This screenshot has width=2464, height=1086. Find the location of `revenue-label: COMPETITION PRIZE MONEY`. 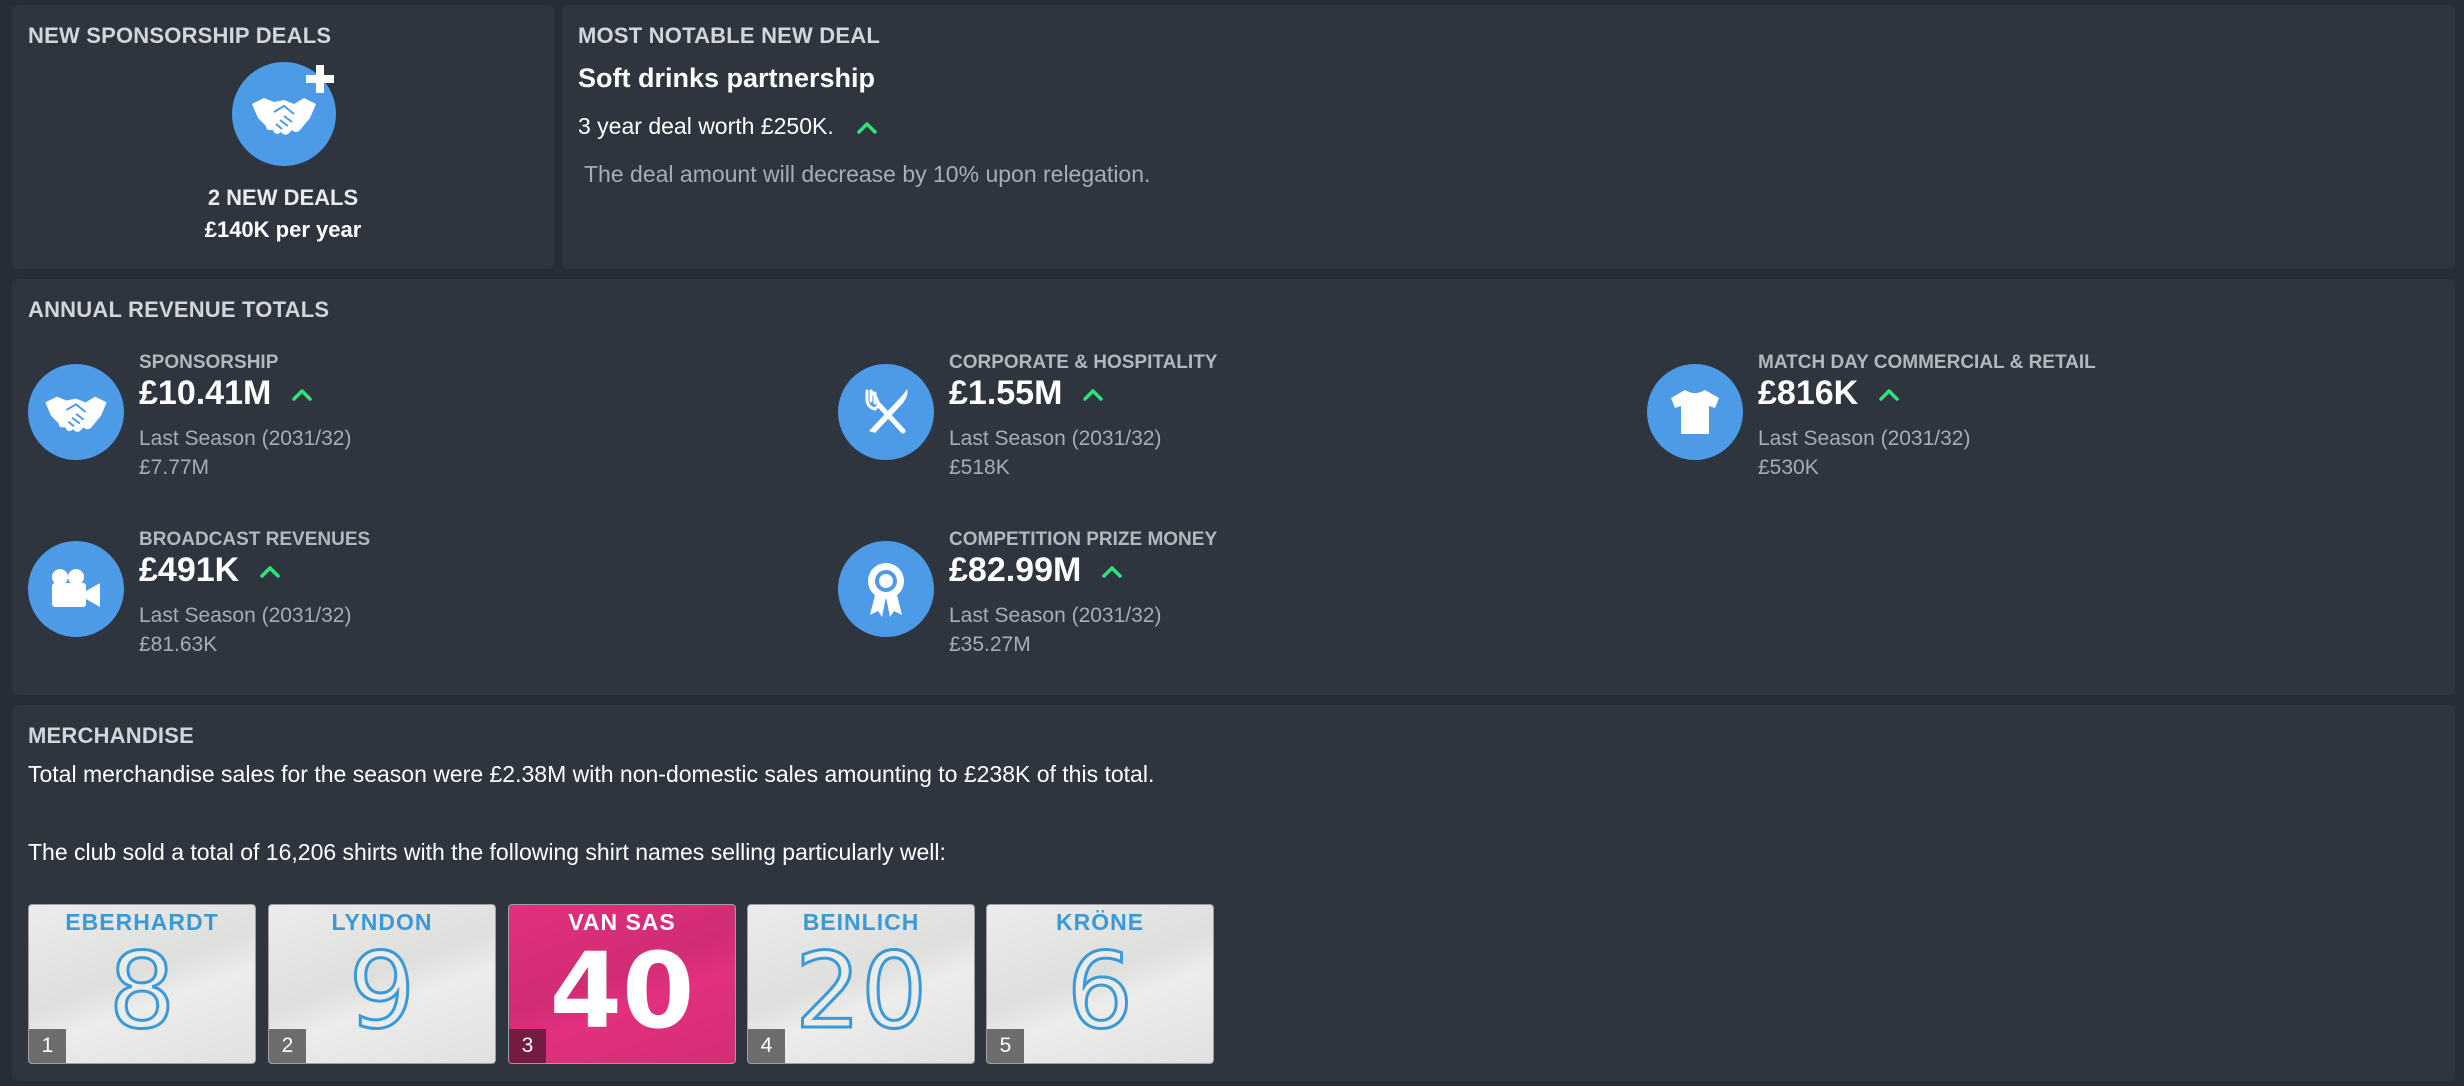

revenue-label: COMPETITION PRIZE MONEY is located at coordinates (1083, 539).